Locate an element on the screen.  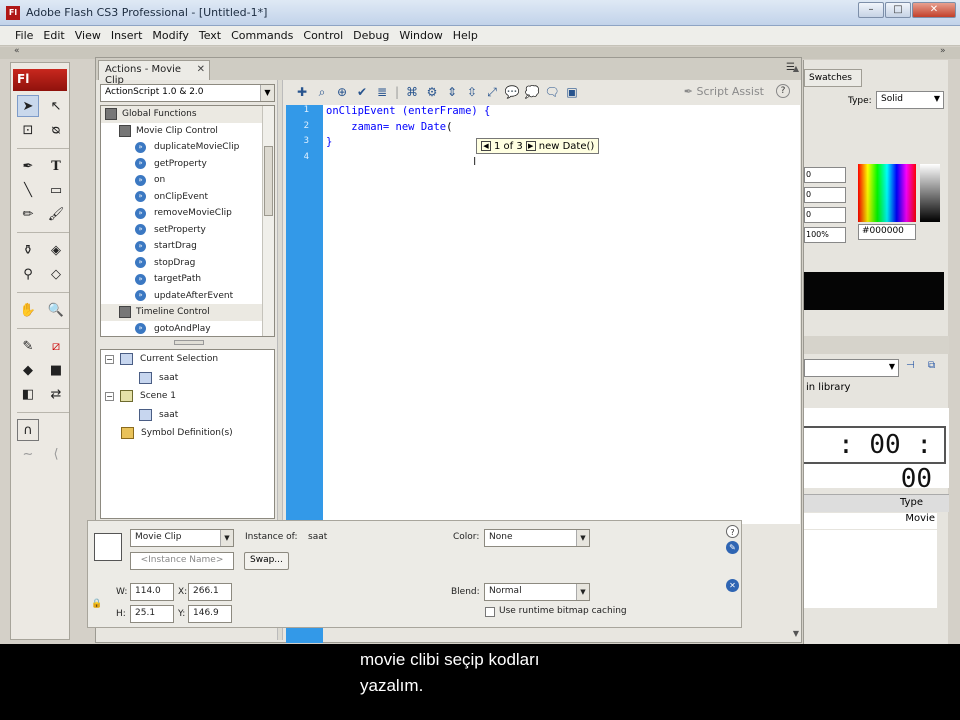
hand-tool-icon: ✋ is located at coordinates (28, 310).